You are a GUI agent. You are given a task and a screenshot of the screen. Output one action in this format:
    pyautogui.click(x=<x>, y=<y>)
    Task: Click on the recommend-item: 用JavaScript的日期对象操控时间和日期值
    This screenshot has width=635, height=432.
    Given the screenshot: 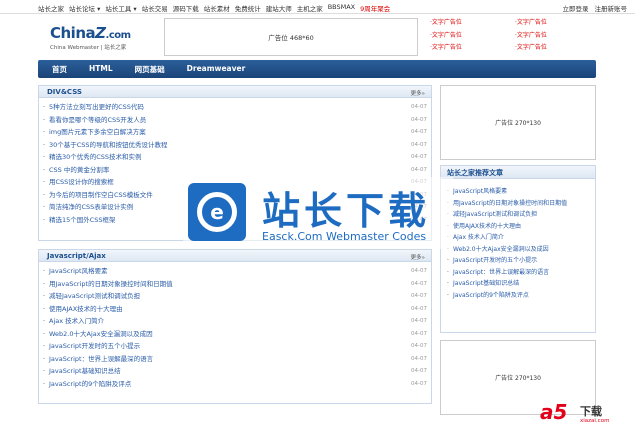 What is the action you would take?
    pyautogui.click(x=518, y=204)
    